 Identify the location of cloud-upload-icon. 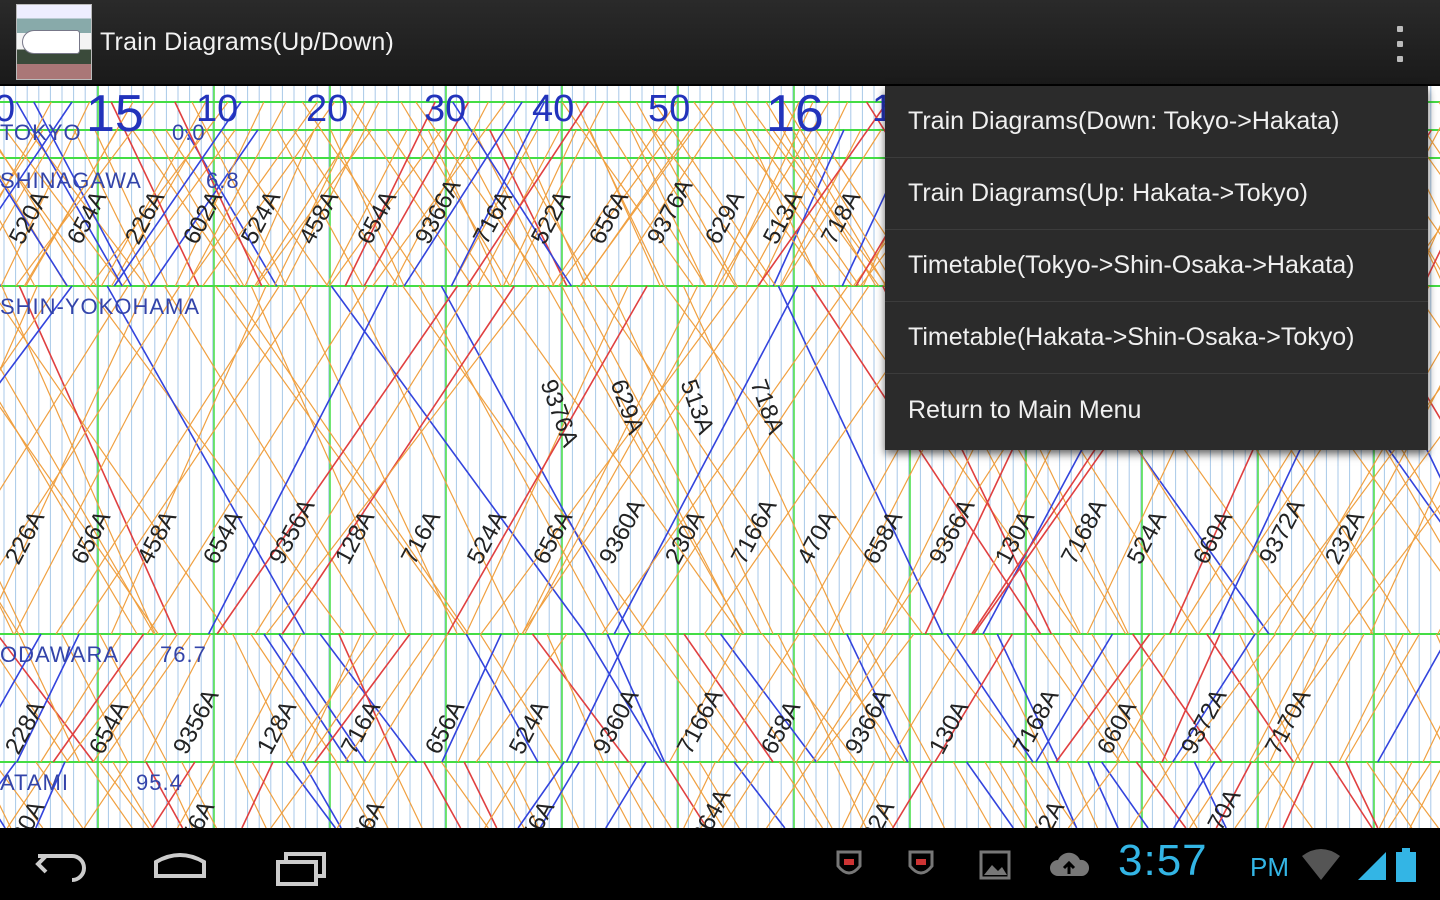
(1069, 865).